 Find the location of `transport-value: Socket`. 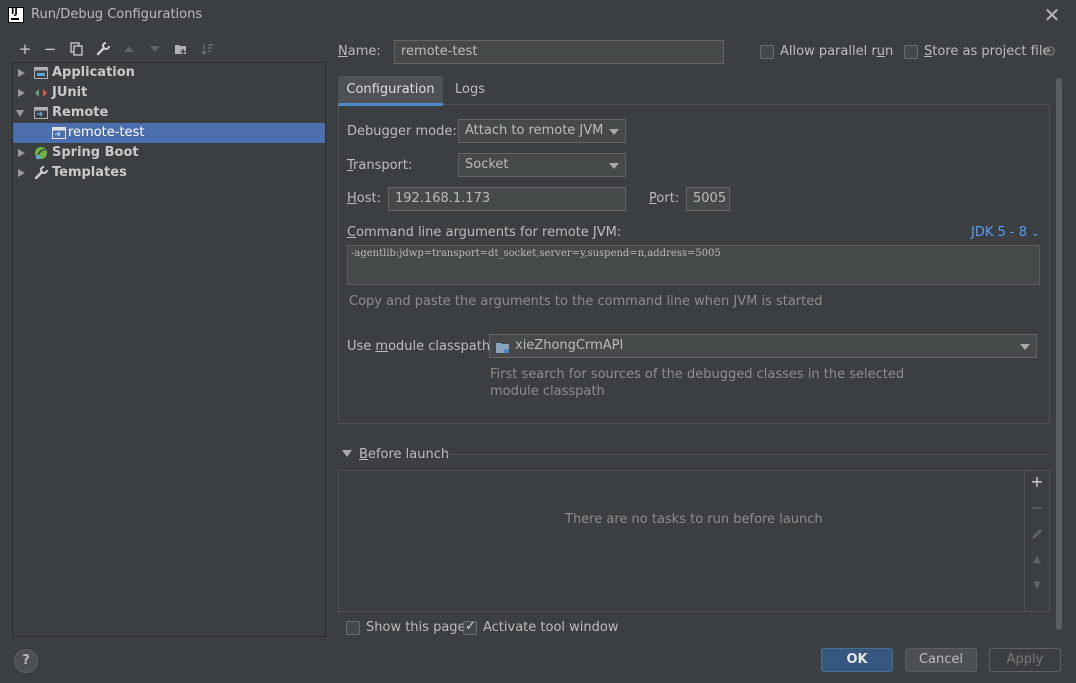

transport-value: Socket is located at coordinates (487, 164).